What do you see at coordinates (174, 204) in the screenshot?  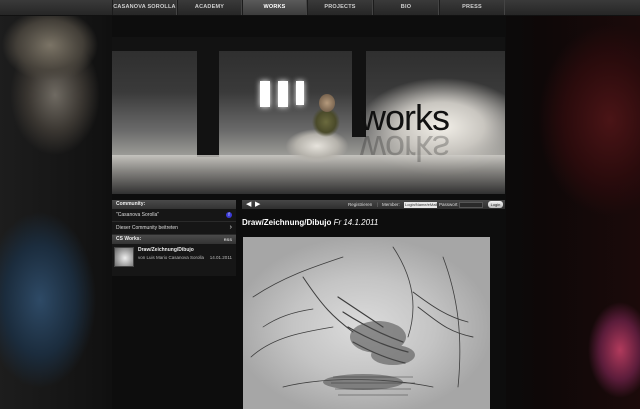 I see `community-header: Community:` at bounding box center [174, 204].